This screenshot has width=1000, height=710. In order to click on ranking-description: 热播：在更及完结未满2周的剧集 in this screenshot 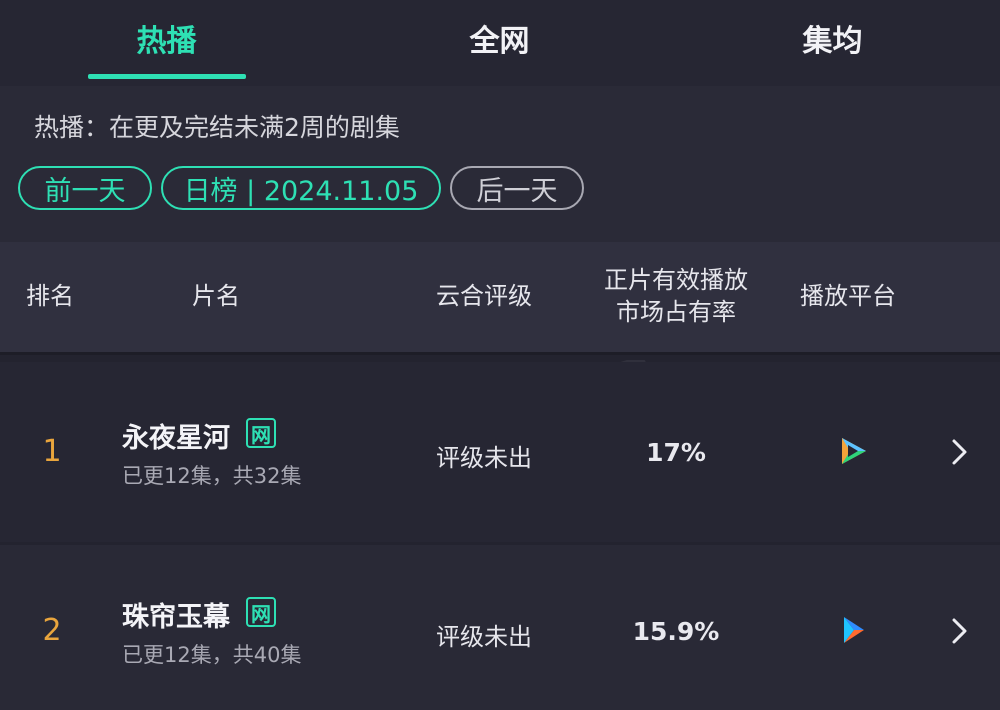, I will do `click(217, 127)`.